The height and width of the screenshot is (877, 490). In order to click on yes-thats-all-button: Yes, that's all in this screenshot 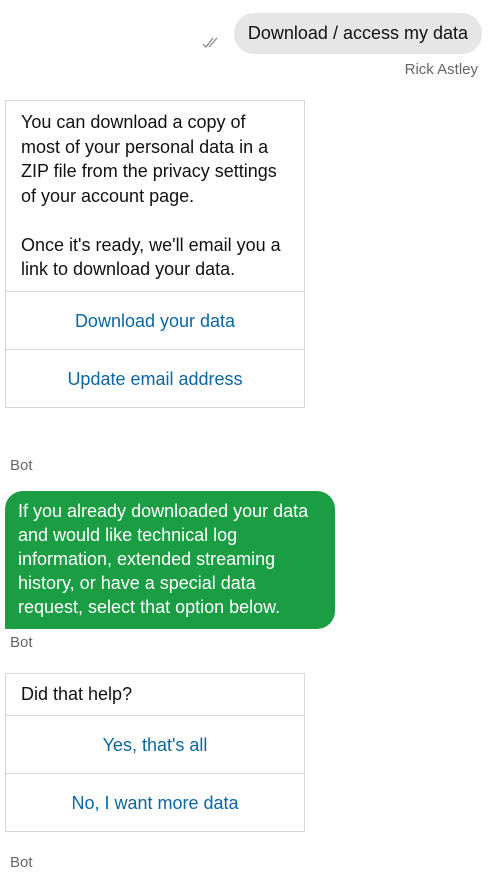, I will do `click(155, 743)`.